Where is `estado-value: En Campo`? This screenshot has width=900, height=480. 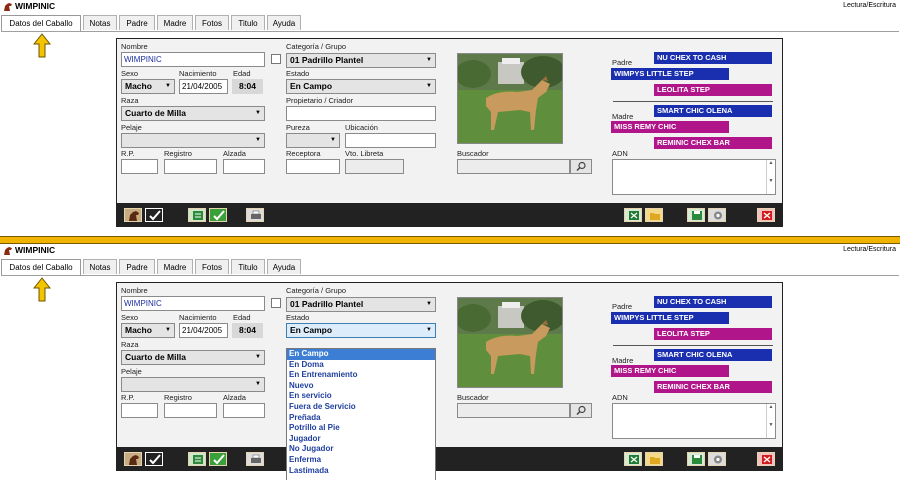
estado-value: En Campo is located at coordinates (311, 86).